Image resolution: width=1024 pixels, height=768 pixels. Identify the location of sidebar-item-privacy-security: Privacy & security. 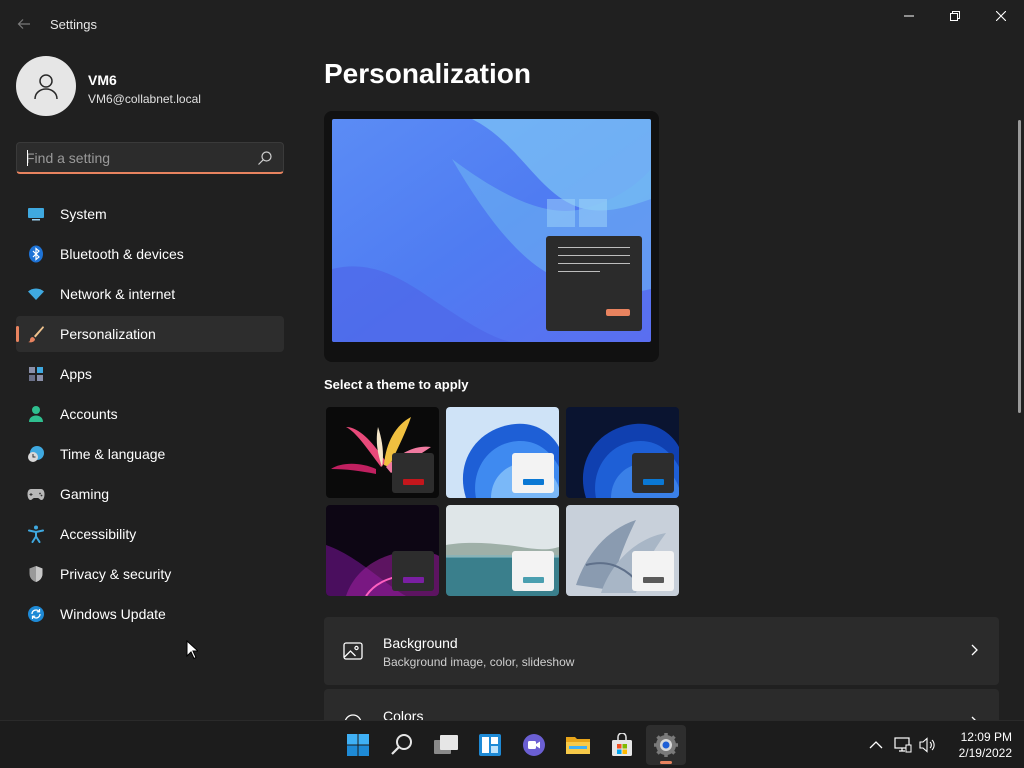
(150, 574).